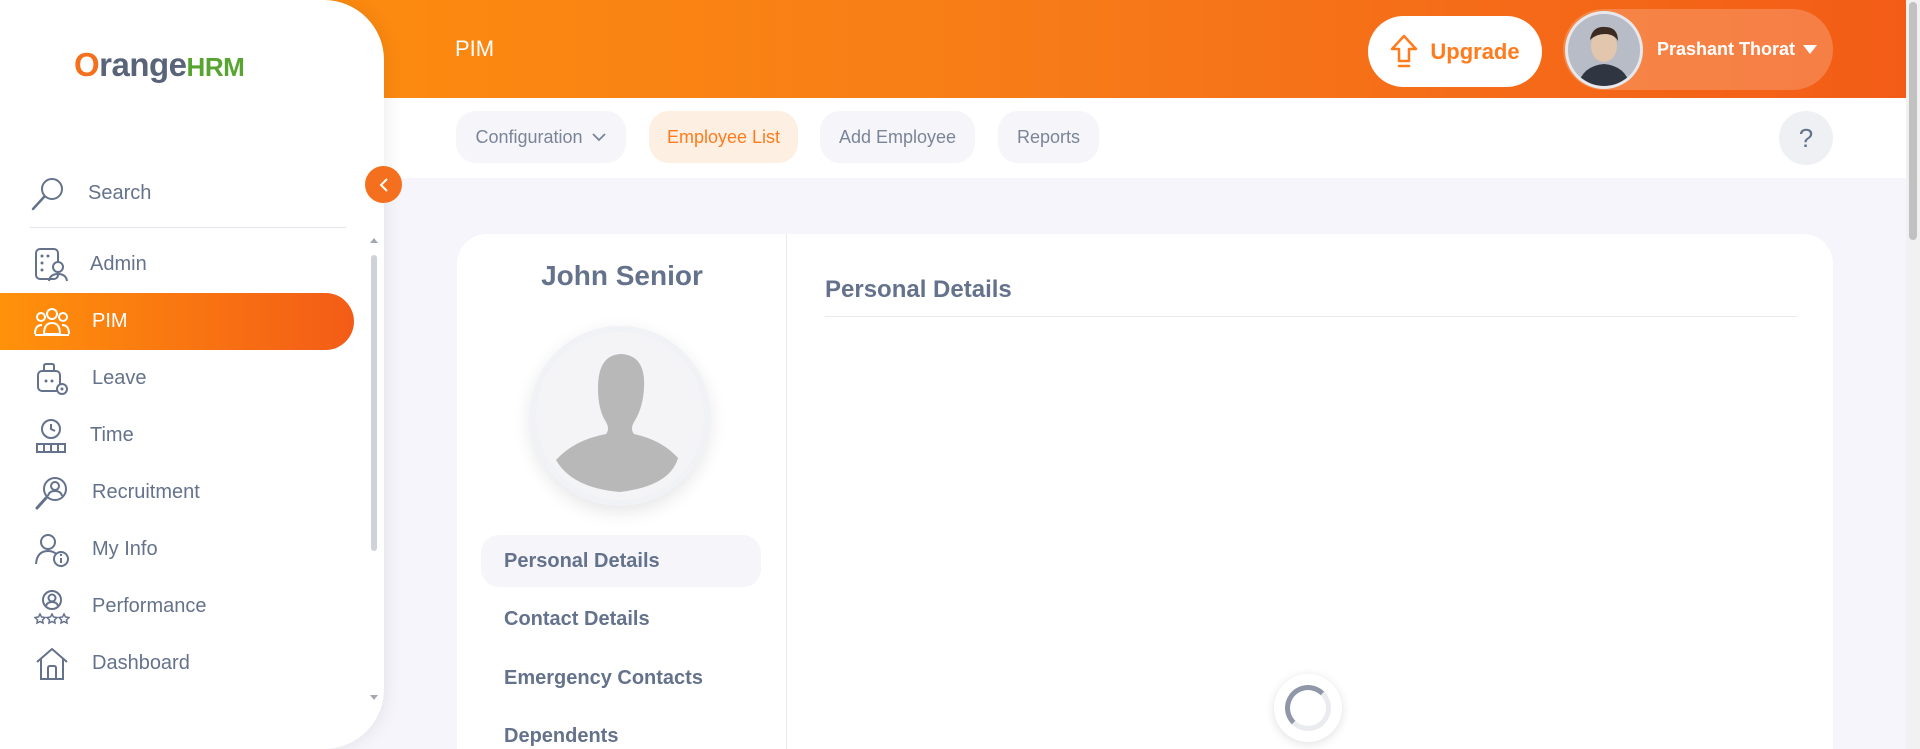 The width and height of the screenshot is (1920, 749). What do you see at coordinates (374, 240) in the screenshot?
I see `scroll-up-icon` at bounding box center [374, 240].